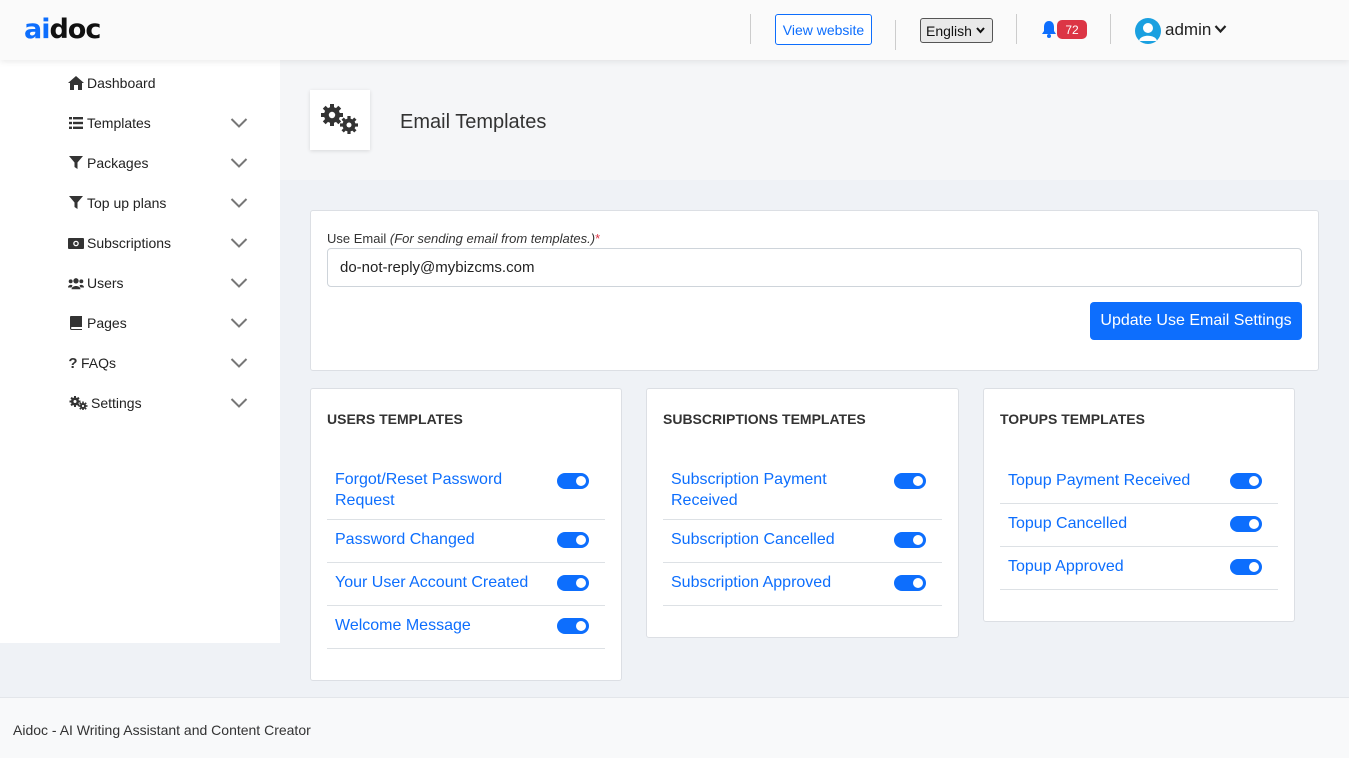 This screenshot has width=1349, height=758. I want to click on language-select: English, so click(956, 30).